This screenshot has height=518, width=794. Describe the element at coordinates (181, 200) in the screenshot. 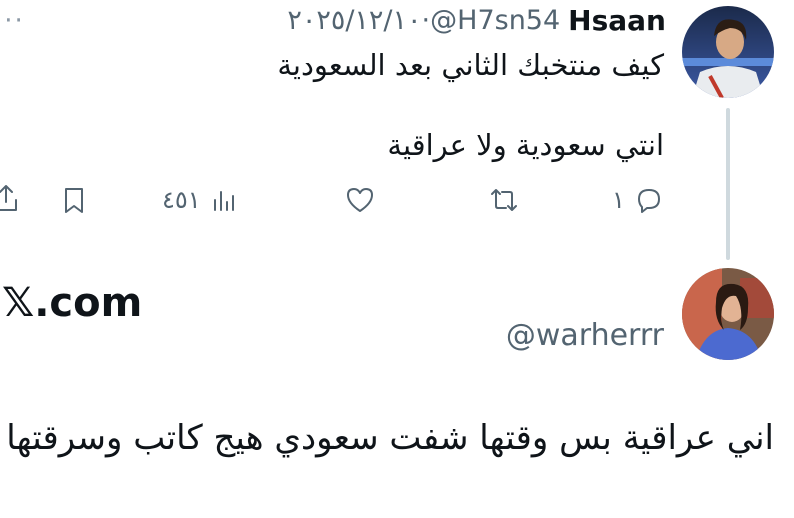

I see `views-count: ٤٥١` at that location.